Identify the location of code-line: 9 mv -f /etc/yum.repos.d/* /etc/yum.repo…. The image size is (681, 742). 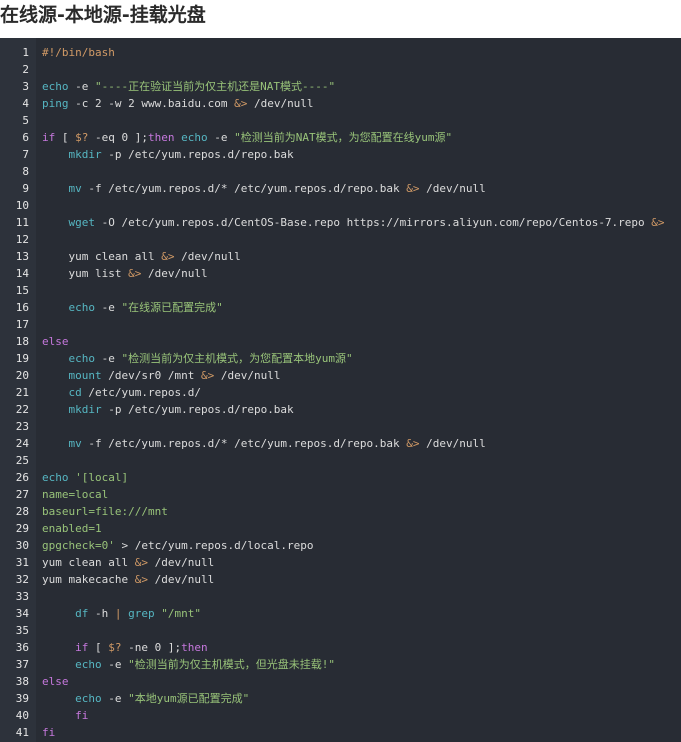
(340, 188).